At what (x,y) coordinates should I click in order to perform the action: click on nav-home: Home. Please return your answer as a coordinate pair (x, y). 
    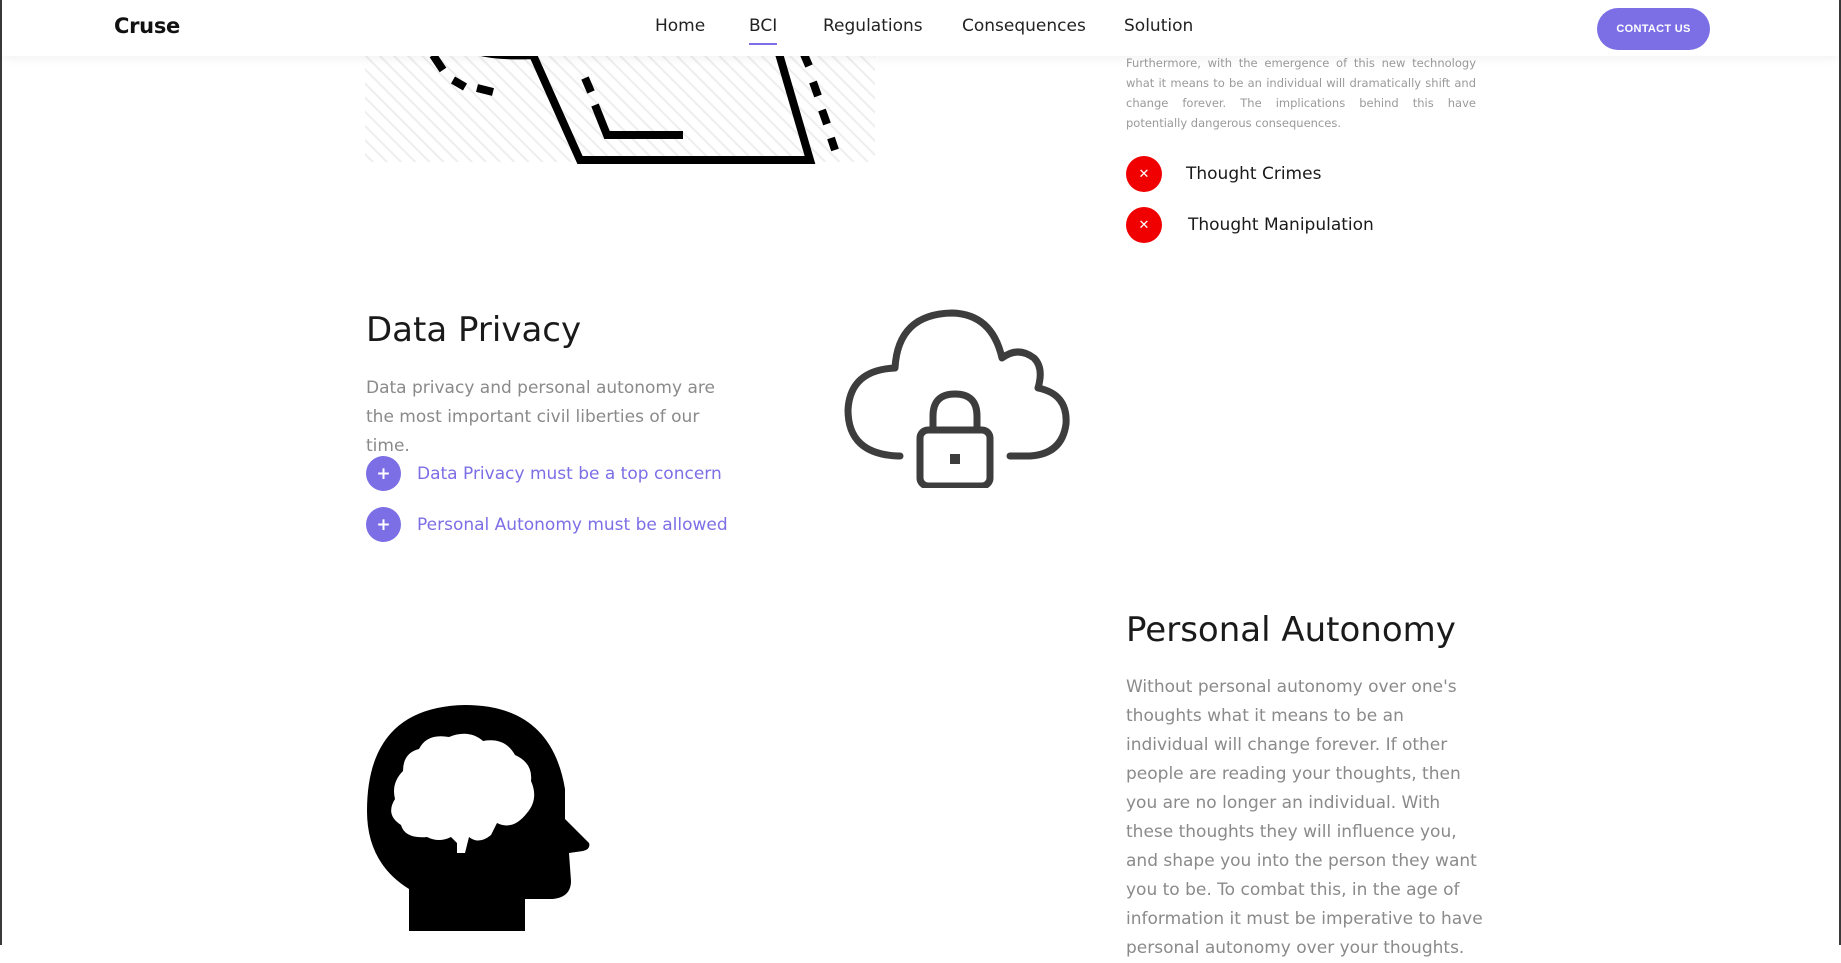
    Looking at the image, I should click on (680, 26).